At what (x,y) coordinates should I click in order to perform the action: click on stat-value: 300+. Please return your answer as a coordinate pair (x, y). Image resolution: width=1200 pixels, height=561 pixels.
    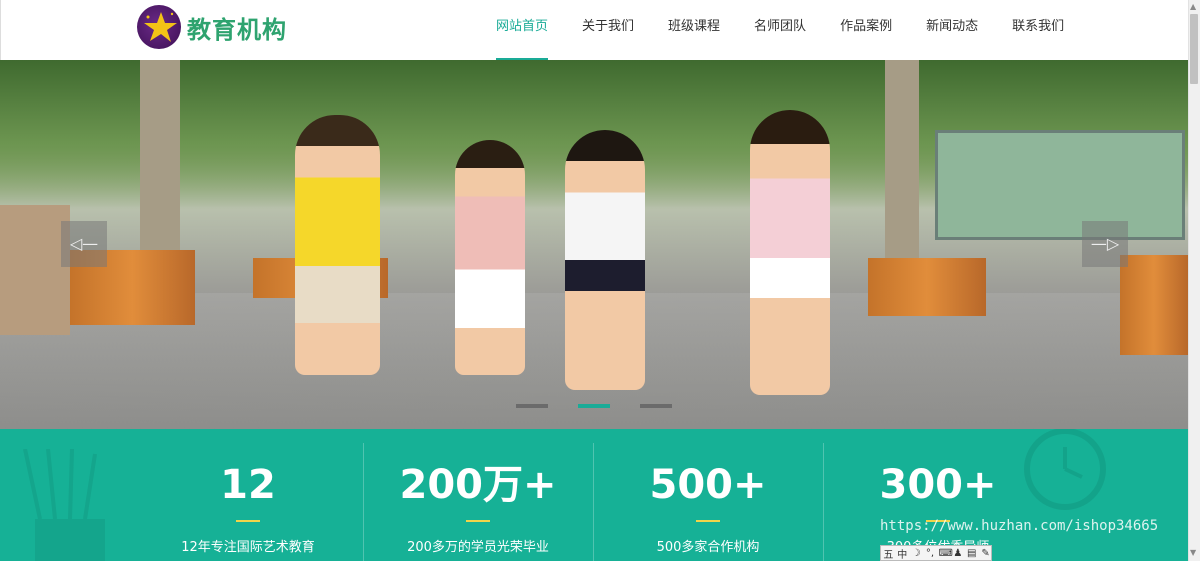
    Looking at the image, I should click on (938, 485).